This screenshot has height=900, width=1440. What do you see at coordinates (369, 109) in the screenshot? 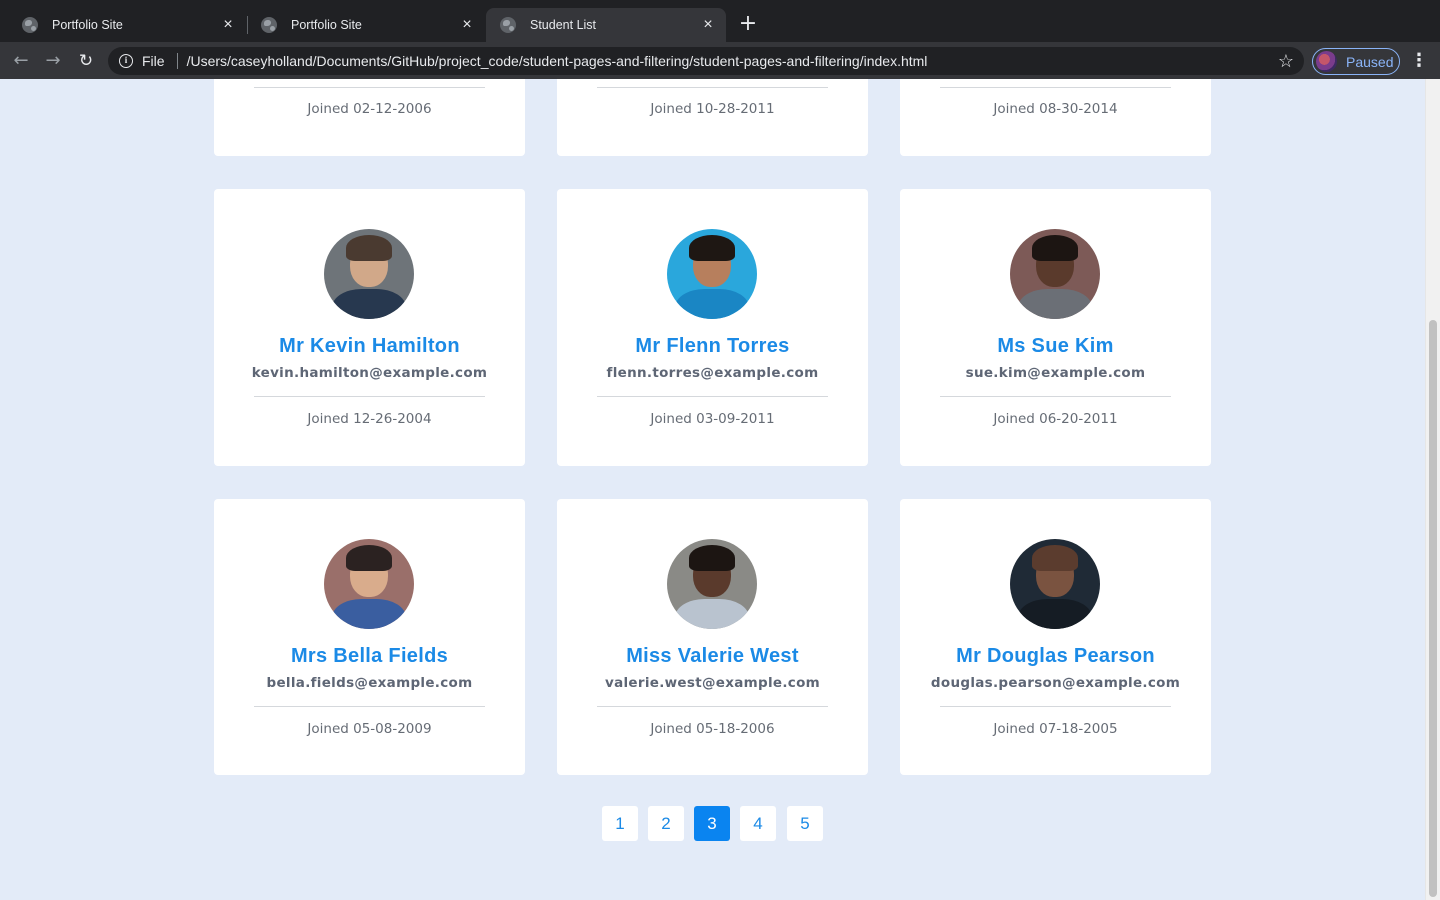
I see `joined-date: Joined 02-12-2006` at bounding box center [369, 109].